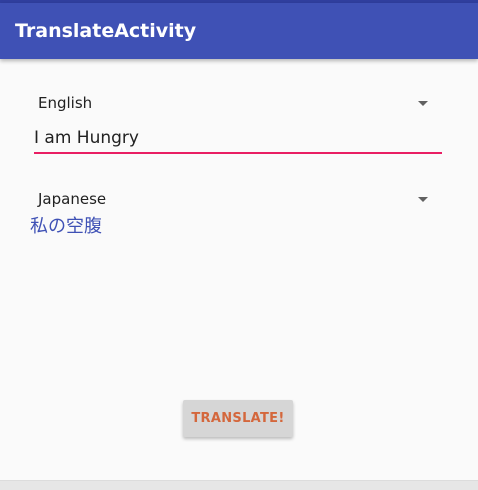  Describe the element at coordinates (239, 485) in the screenshot. I see `bottom-edge` at that location.